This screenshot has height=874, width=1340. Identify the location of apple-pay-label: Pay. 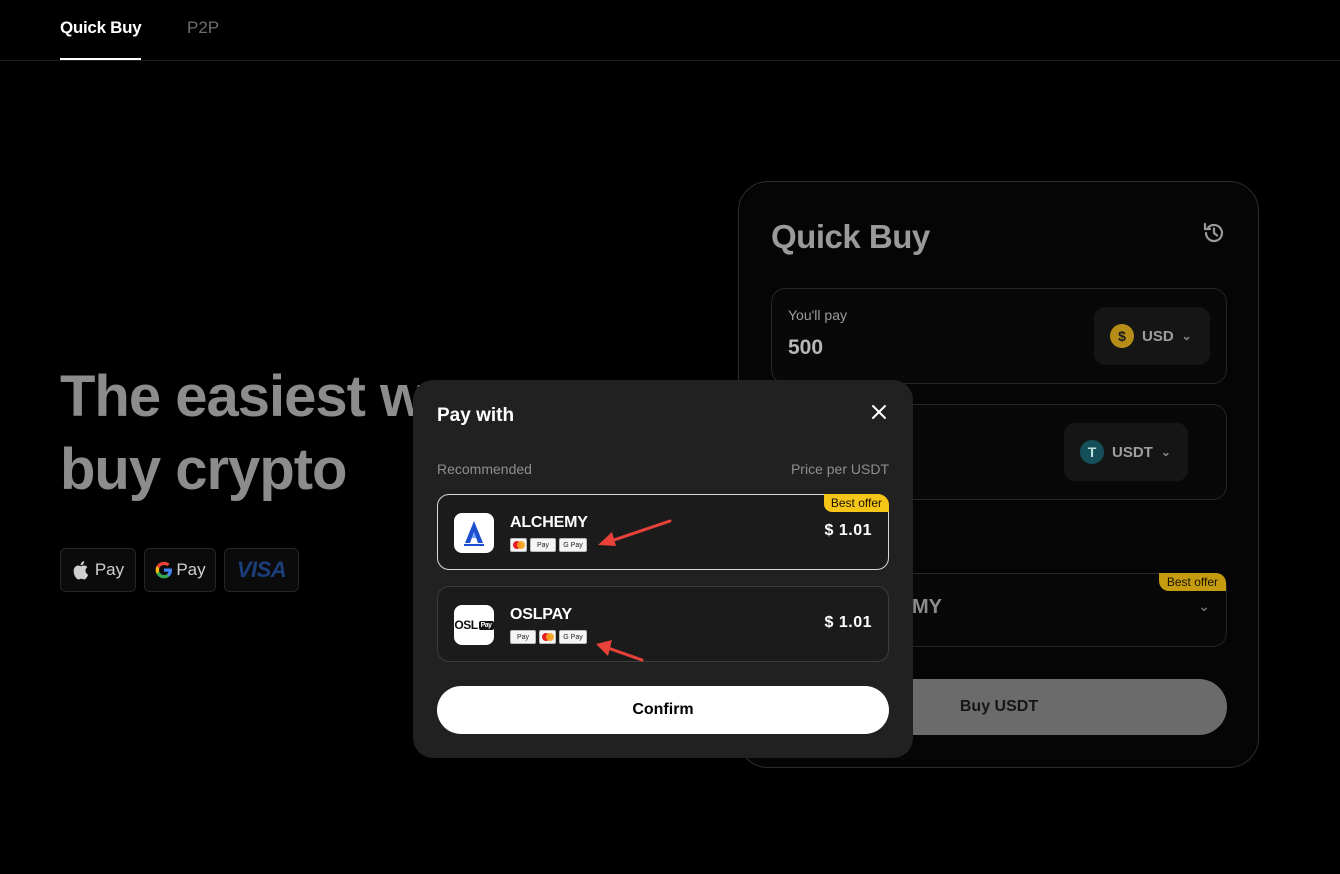
(109, 569).